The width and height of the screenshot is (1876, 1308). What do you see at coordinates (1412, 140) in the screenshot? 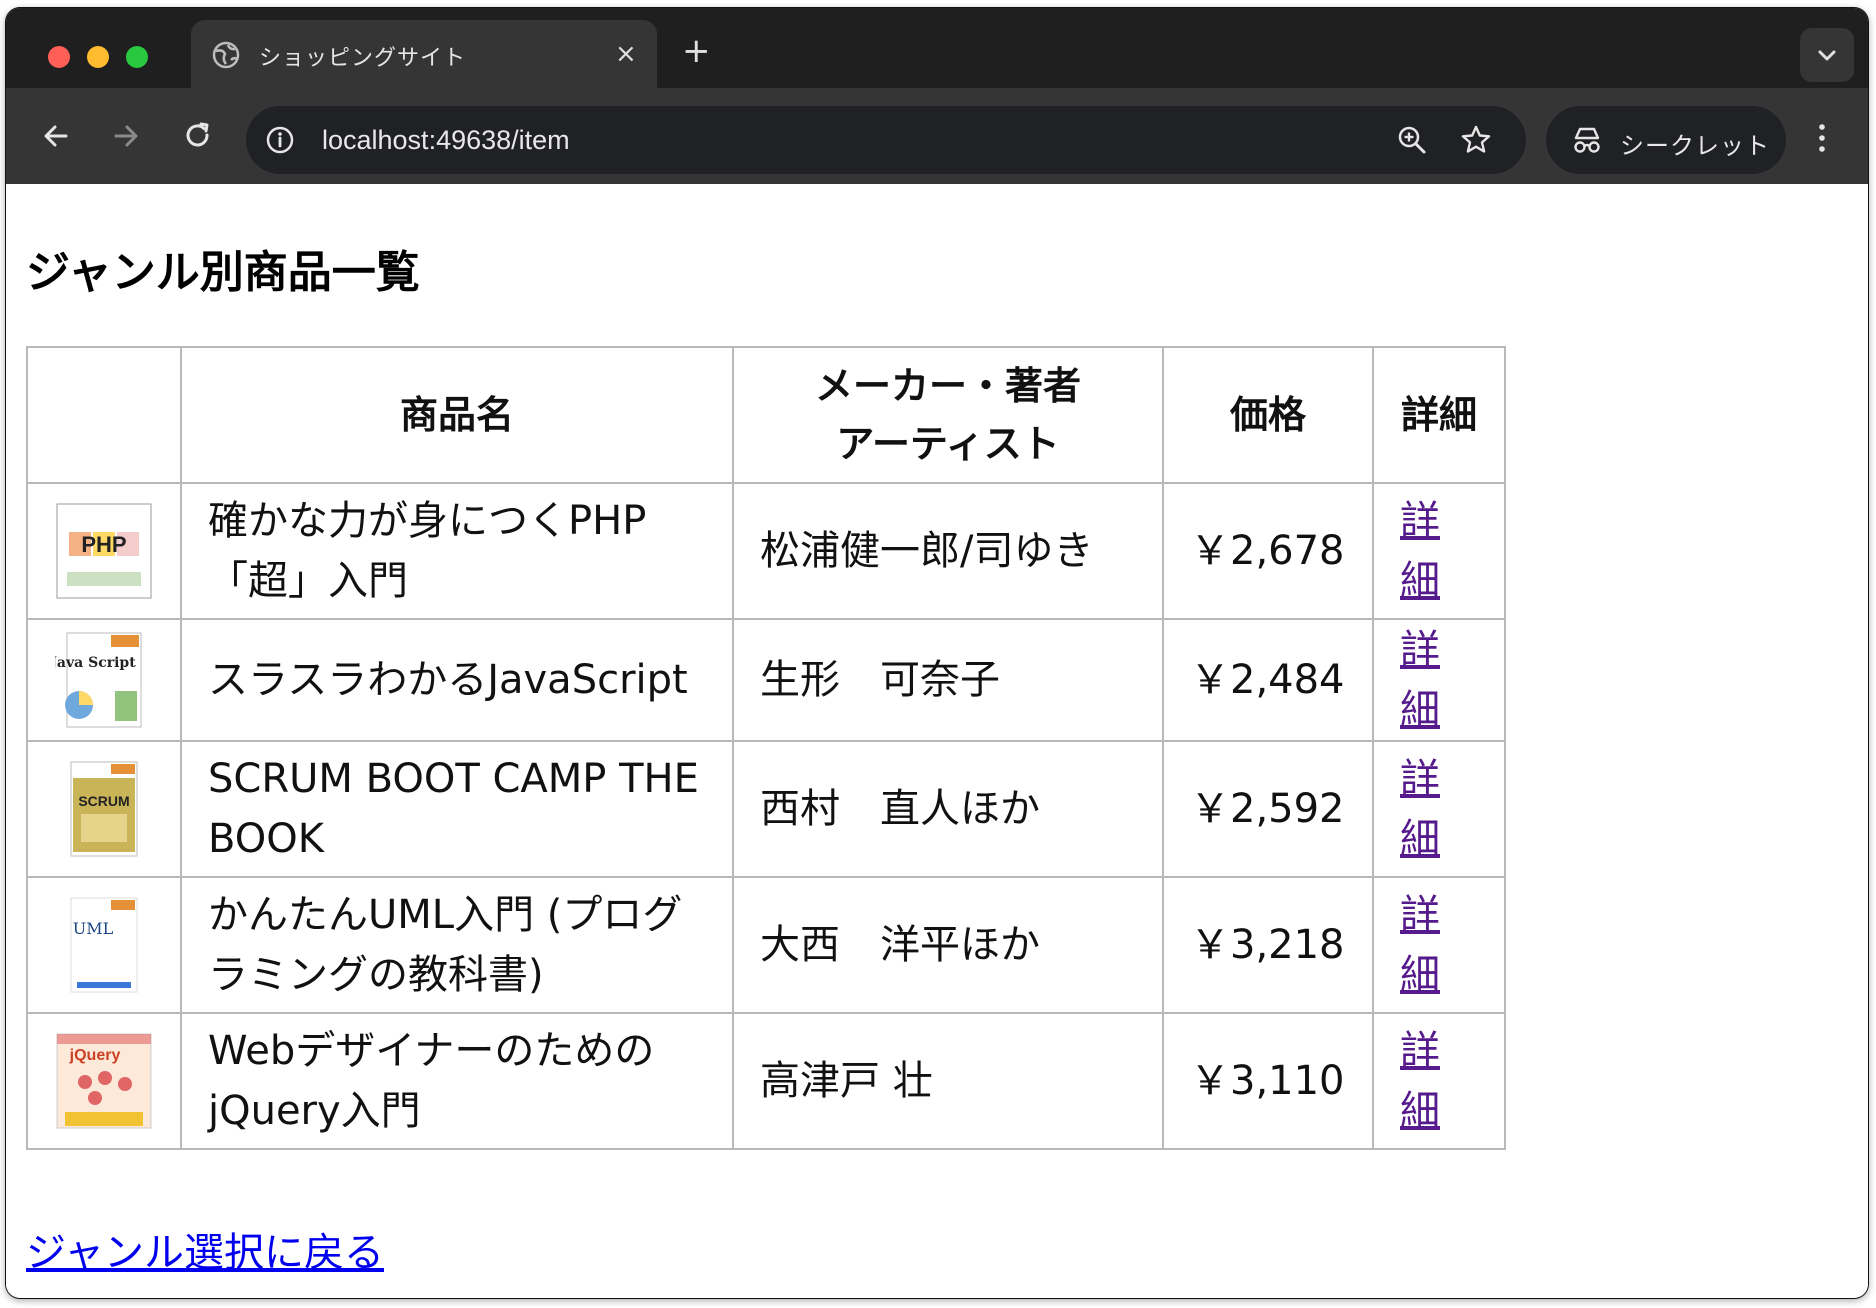
I see `zoom-icon` at bounding box center [1412, 140].